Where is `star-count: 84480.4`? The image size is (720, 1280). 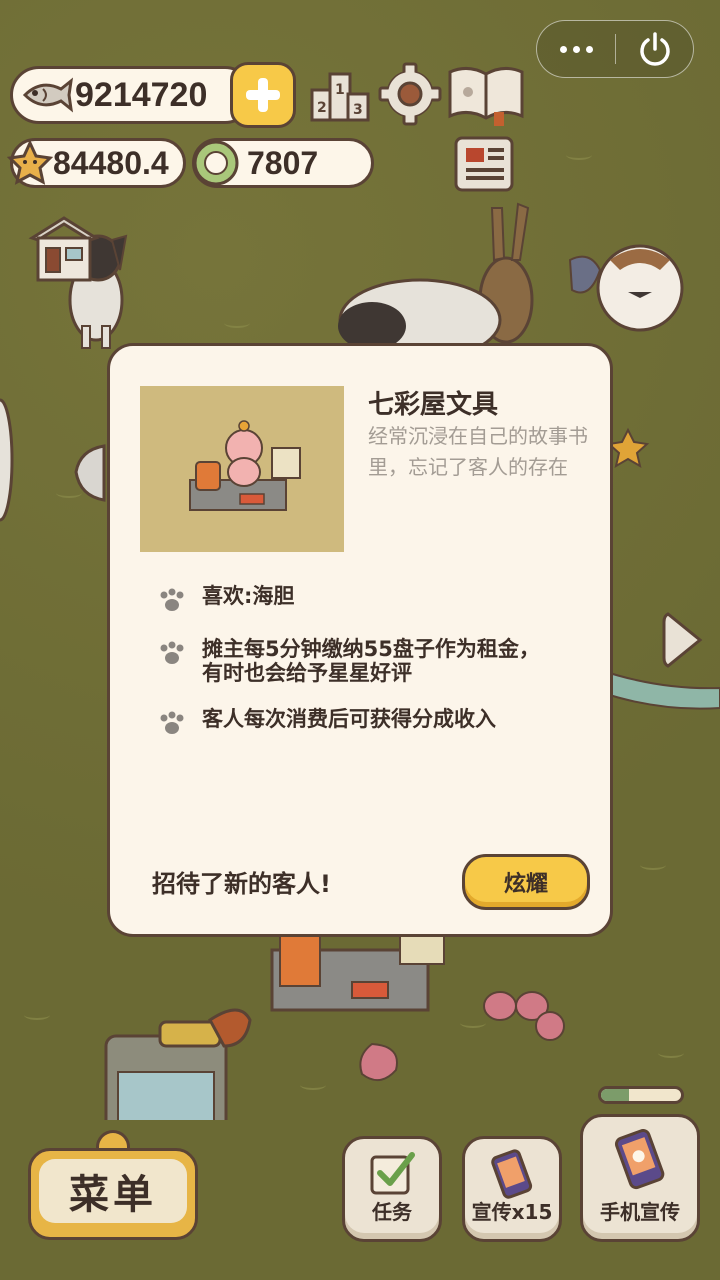 star-count: 84480.4 is located at coordinates (111, 162).